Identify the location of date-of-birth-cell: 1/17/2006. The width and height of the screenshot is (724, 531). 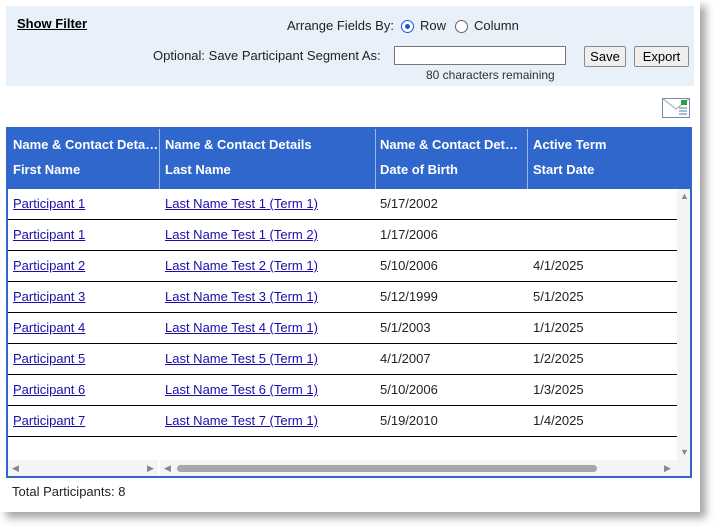
(409, 234).